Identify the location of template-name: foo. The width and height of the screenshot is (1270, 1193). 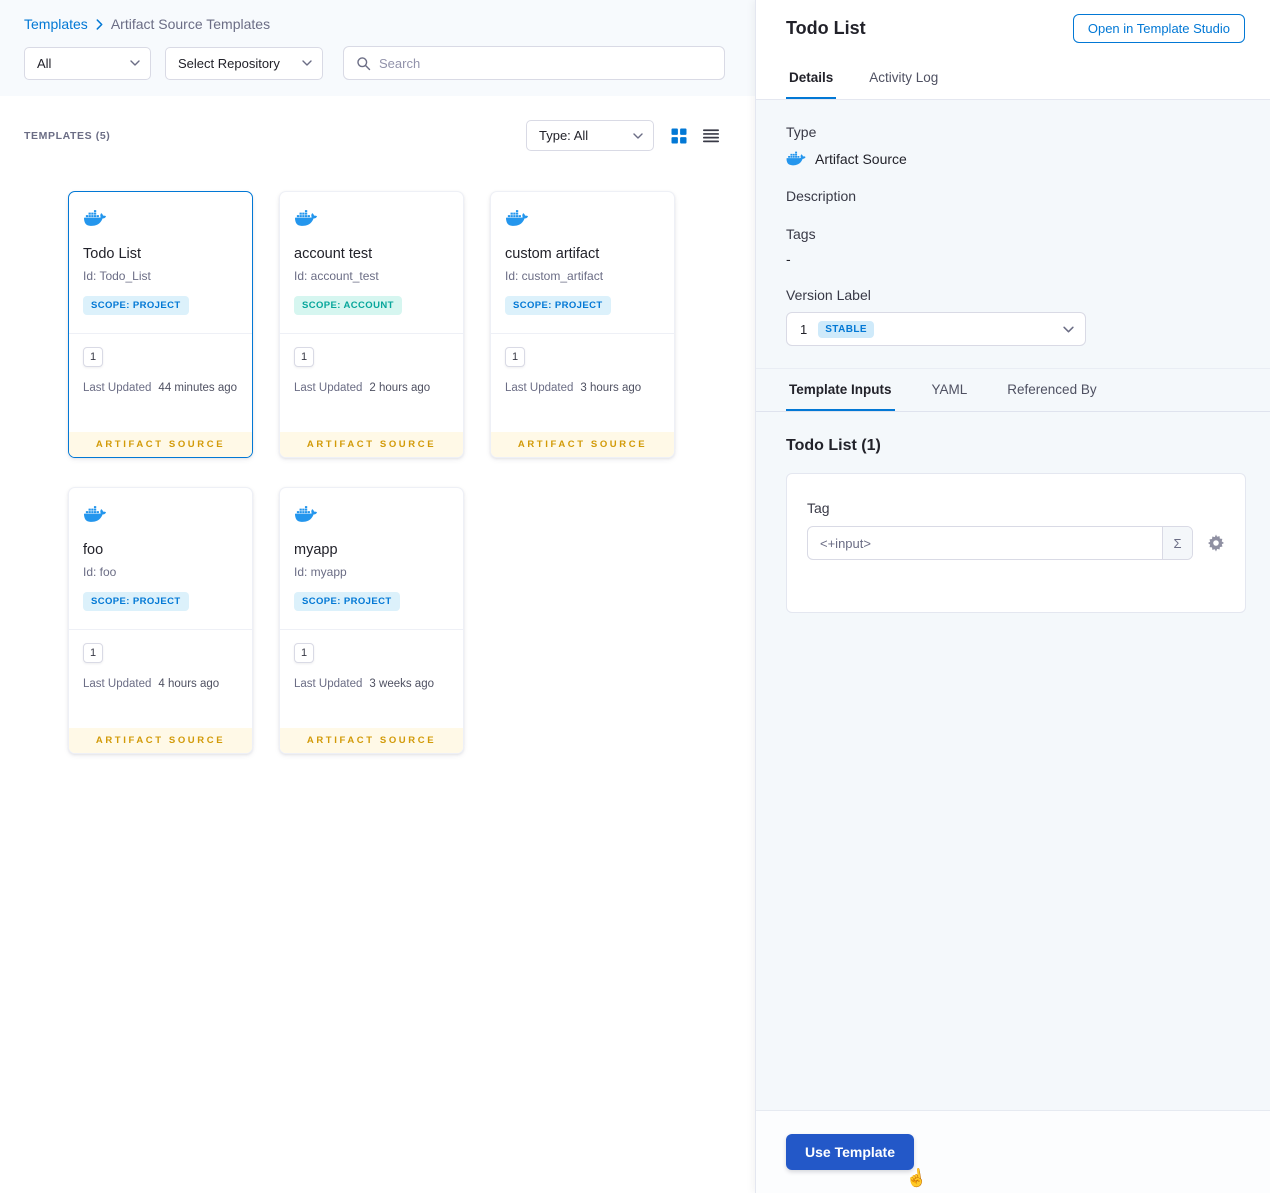
(93, 550).